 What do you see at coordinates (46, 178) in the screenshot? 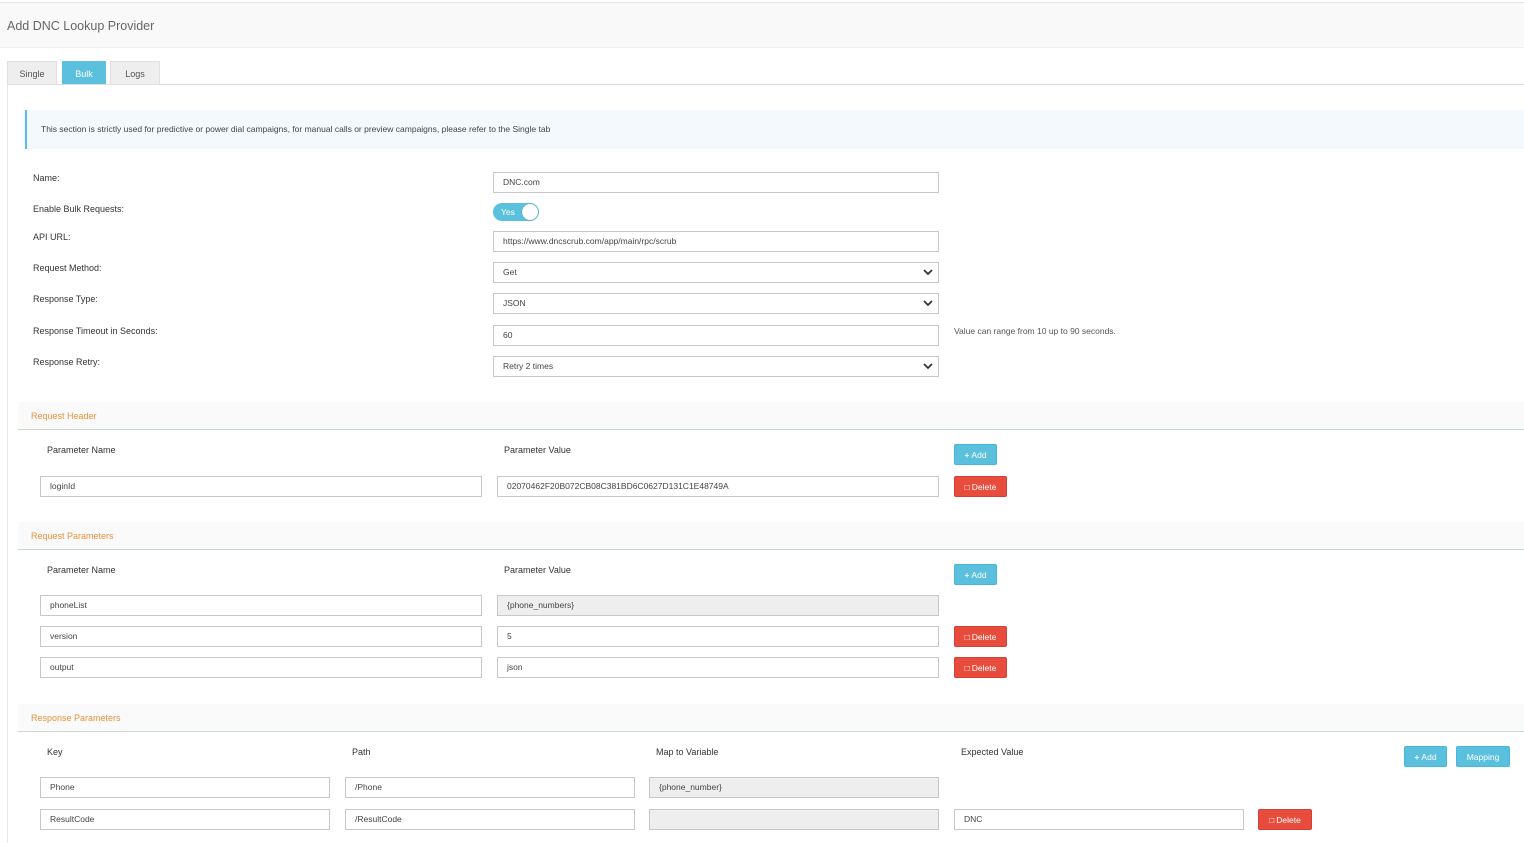
I see `name-label: Name:` at bounding box center [46, 178].